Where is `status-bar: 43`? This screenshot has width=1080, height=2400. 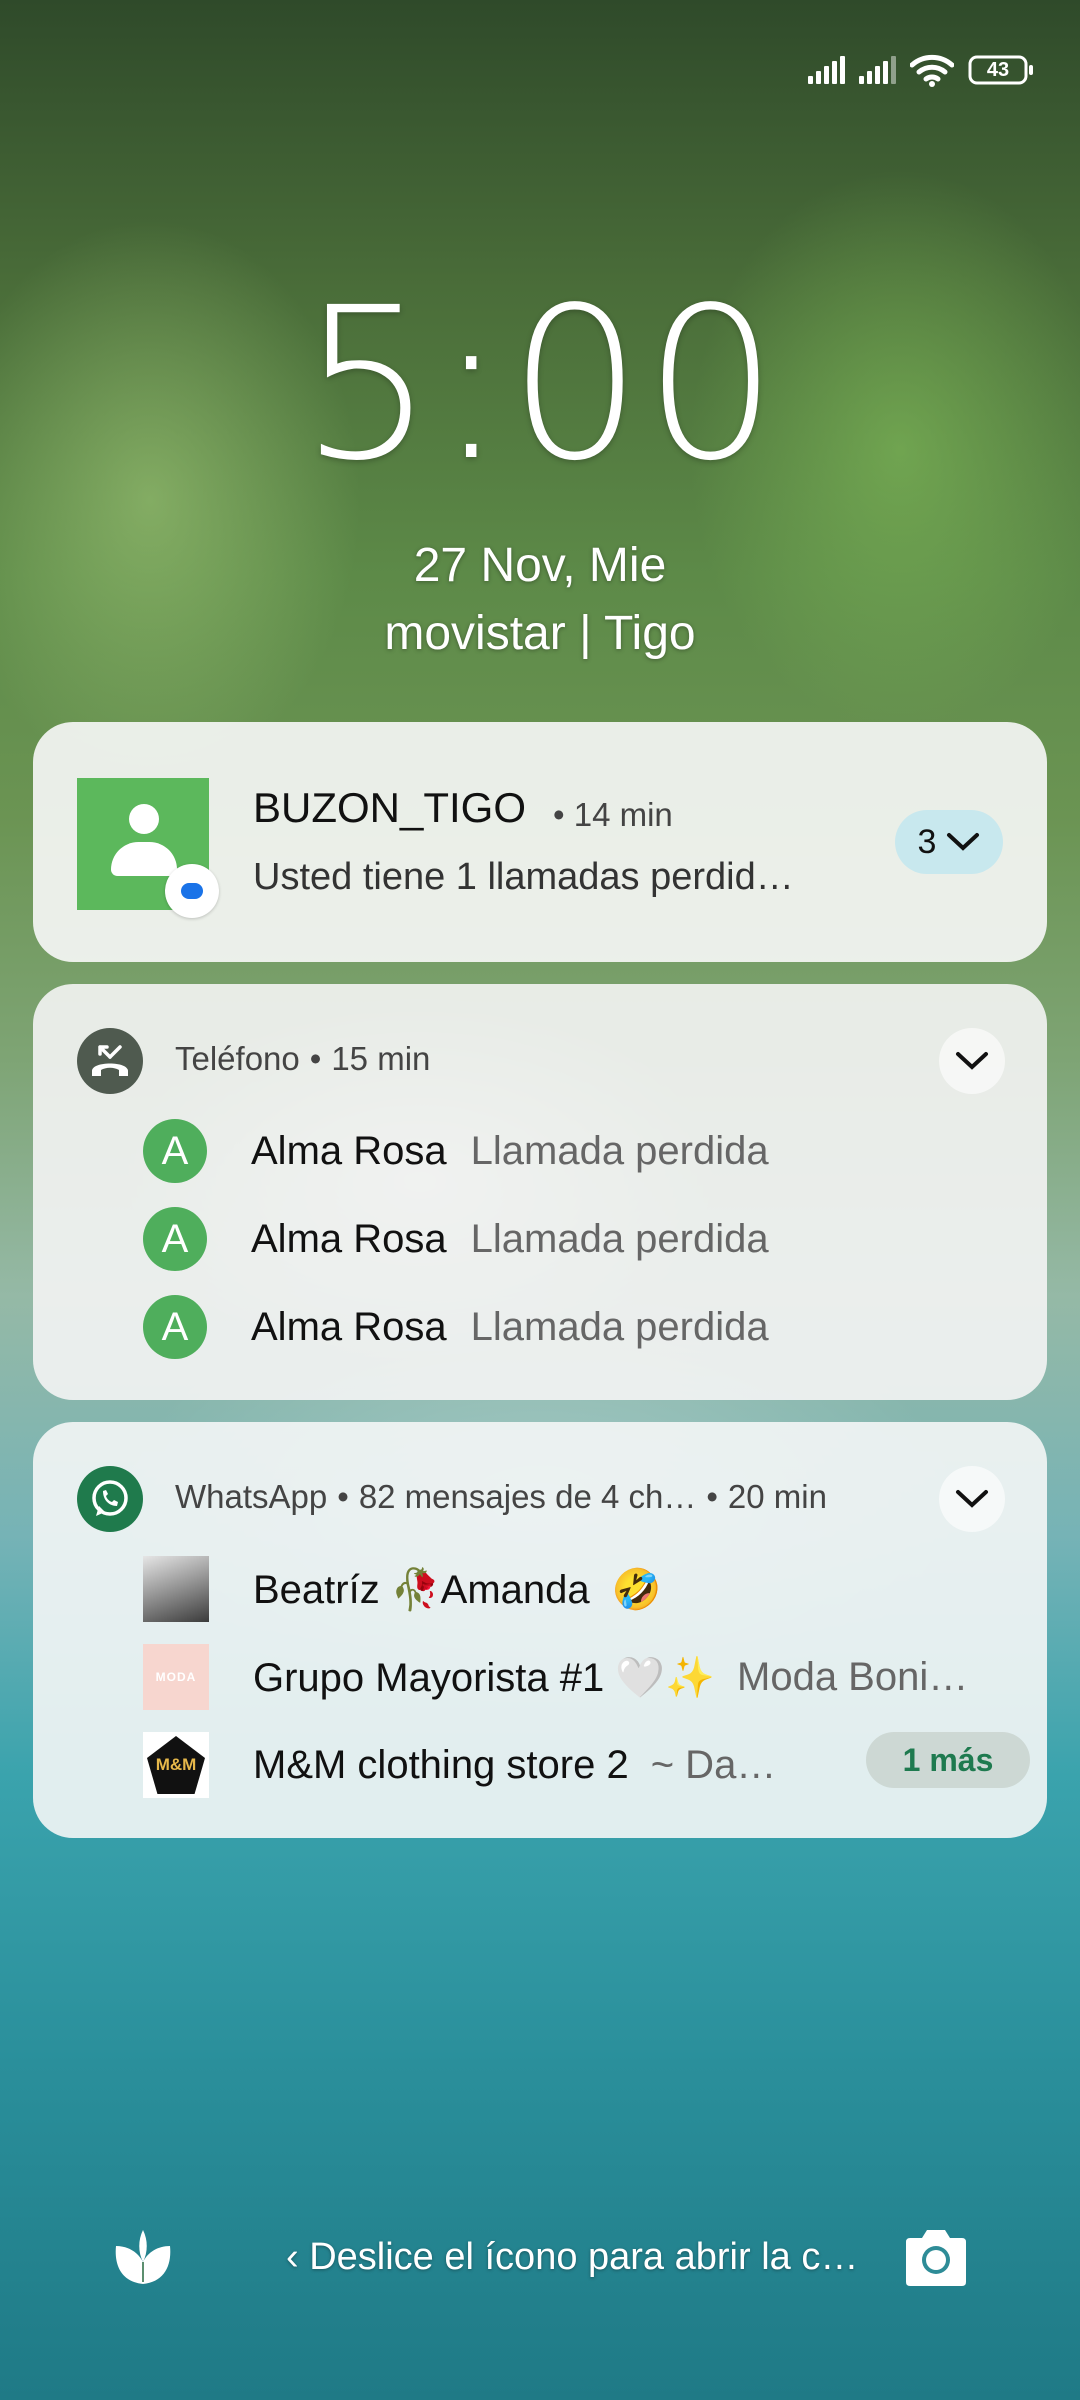
status-bar: 43 is located at coordinates (921, 70).